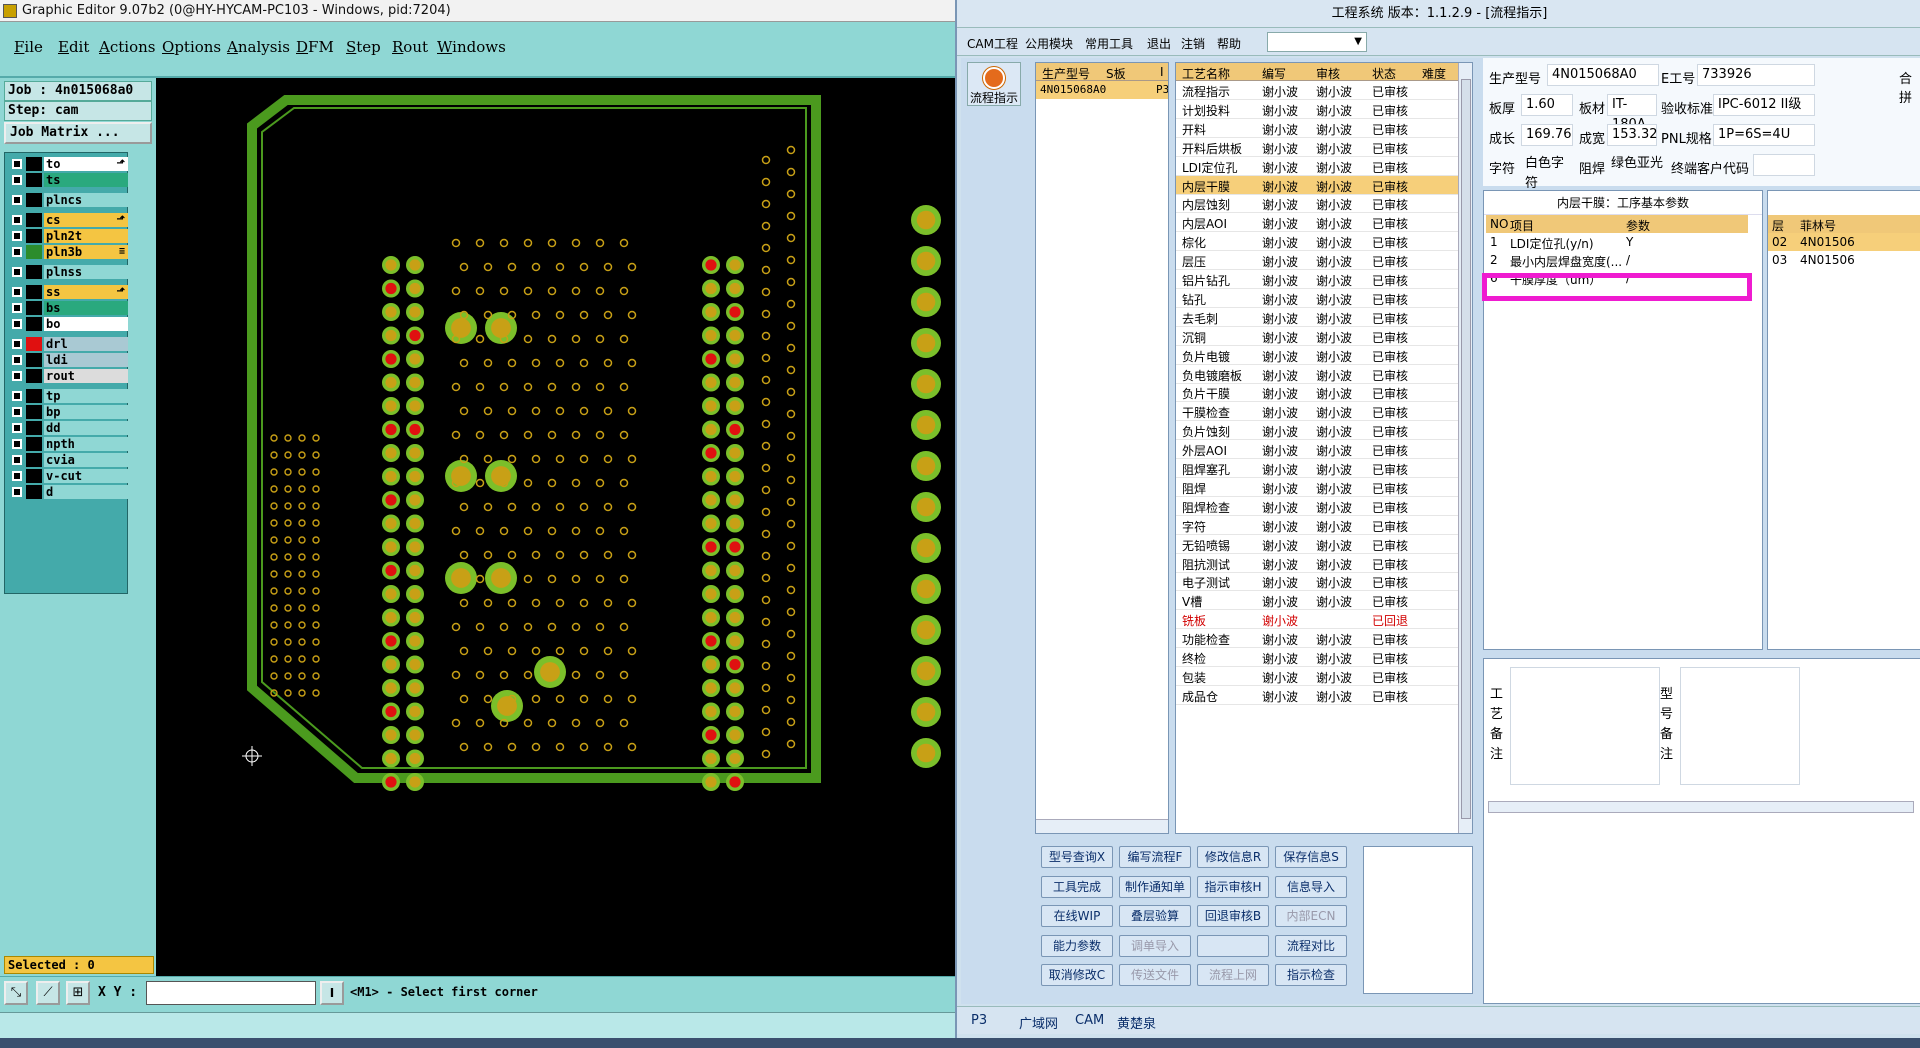 This screenshot has height=1048, width=1920. I want to click on xy-input, so click(231, 993).